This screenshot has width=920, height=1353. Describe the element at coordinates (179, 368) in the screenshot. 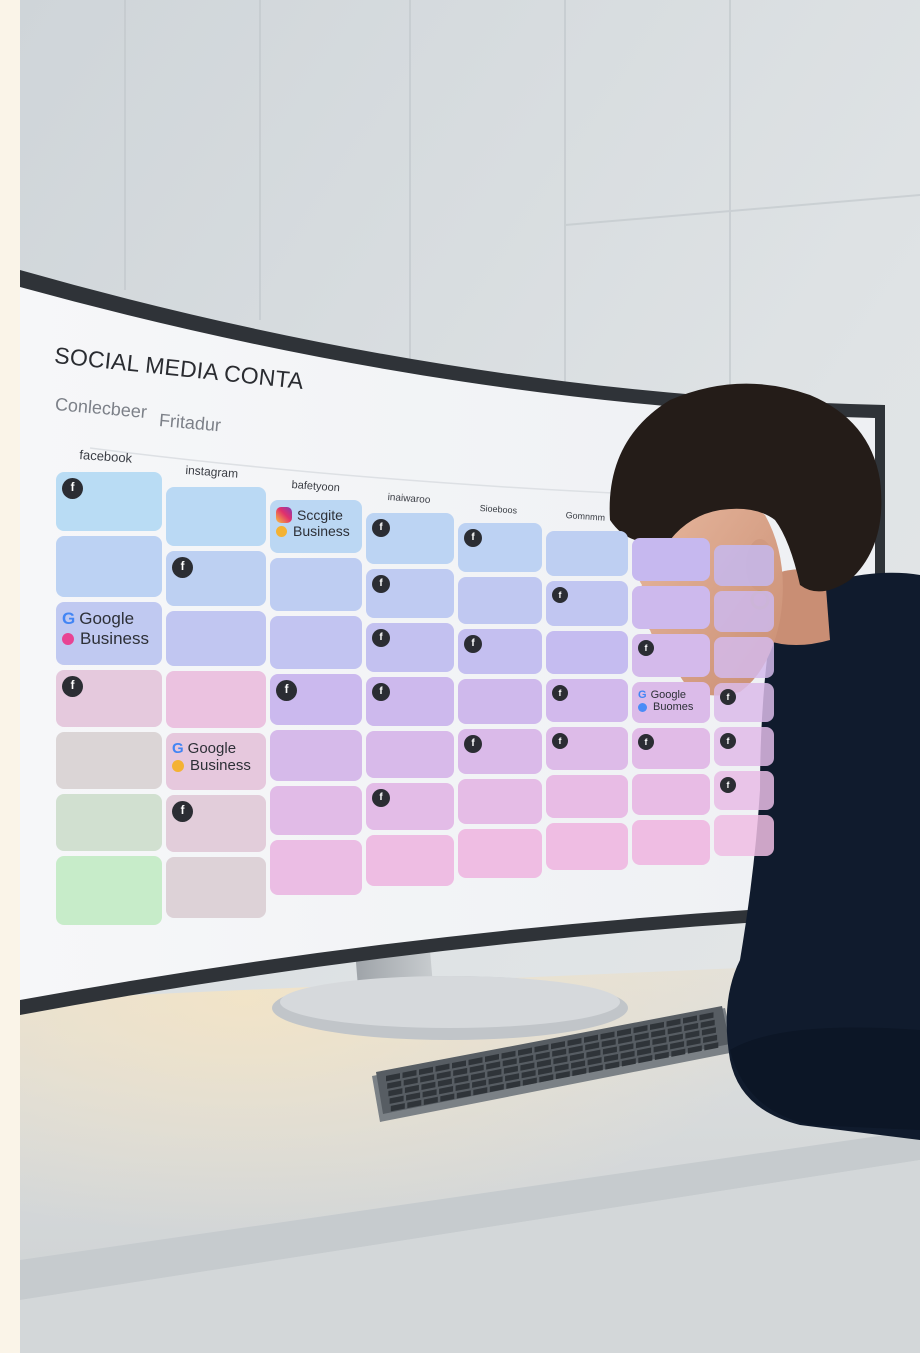

I see `screen-title: SOCIAL MEDIA CONTA` at that location.